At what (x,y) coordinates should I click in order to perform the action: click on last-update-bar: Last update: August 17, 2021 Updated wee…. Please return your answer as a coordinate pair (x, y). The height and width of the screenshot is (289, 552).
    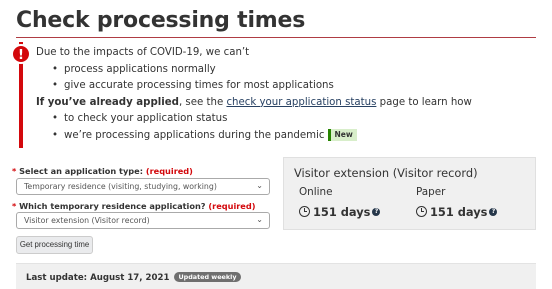
    Looking at the image, I should click on (276, 276).